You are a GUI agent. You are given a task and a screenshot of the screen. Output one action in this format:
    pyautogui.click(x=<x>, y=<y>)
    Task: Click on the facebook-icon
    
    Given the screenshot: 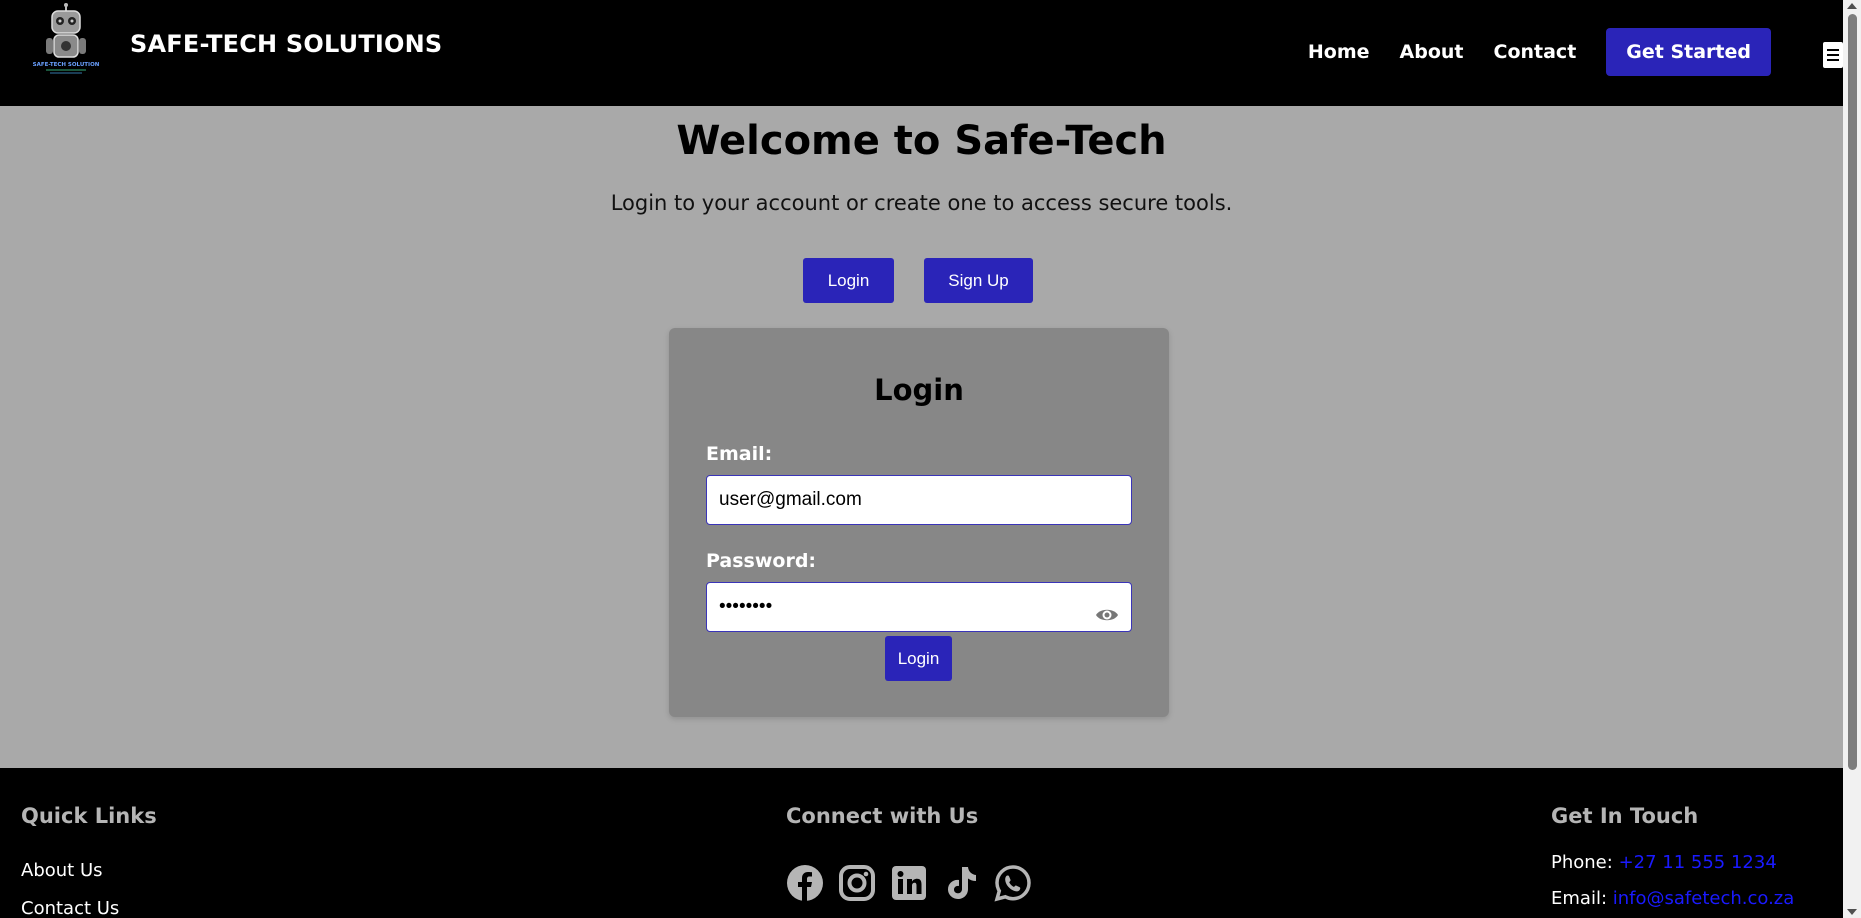 What is the action you would take?
    pyautogui.click(x=805, y=883)
    